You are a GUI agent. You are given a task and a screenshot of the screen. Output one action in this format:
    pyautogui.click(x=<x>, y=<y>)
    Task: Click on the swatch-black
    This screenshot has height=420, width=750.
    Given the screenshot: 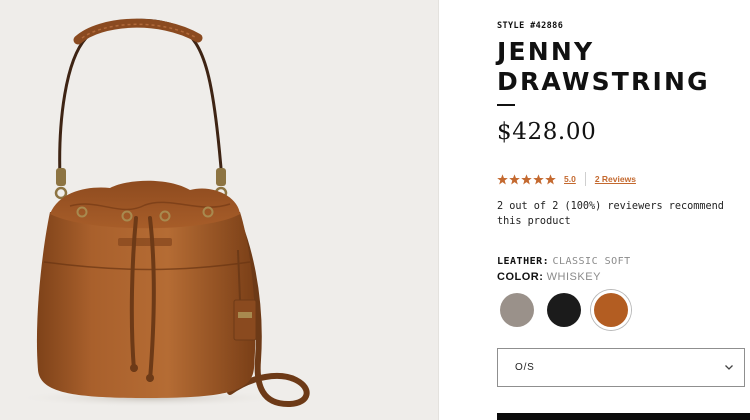 What is the action you would take?
    pyautogui.click(x=564, y=310)
    